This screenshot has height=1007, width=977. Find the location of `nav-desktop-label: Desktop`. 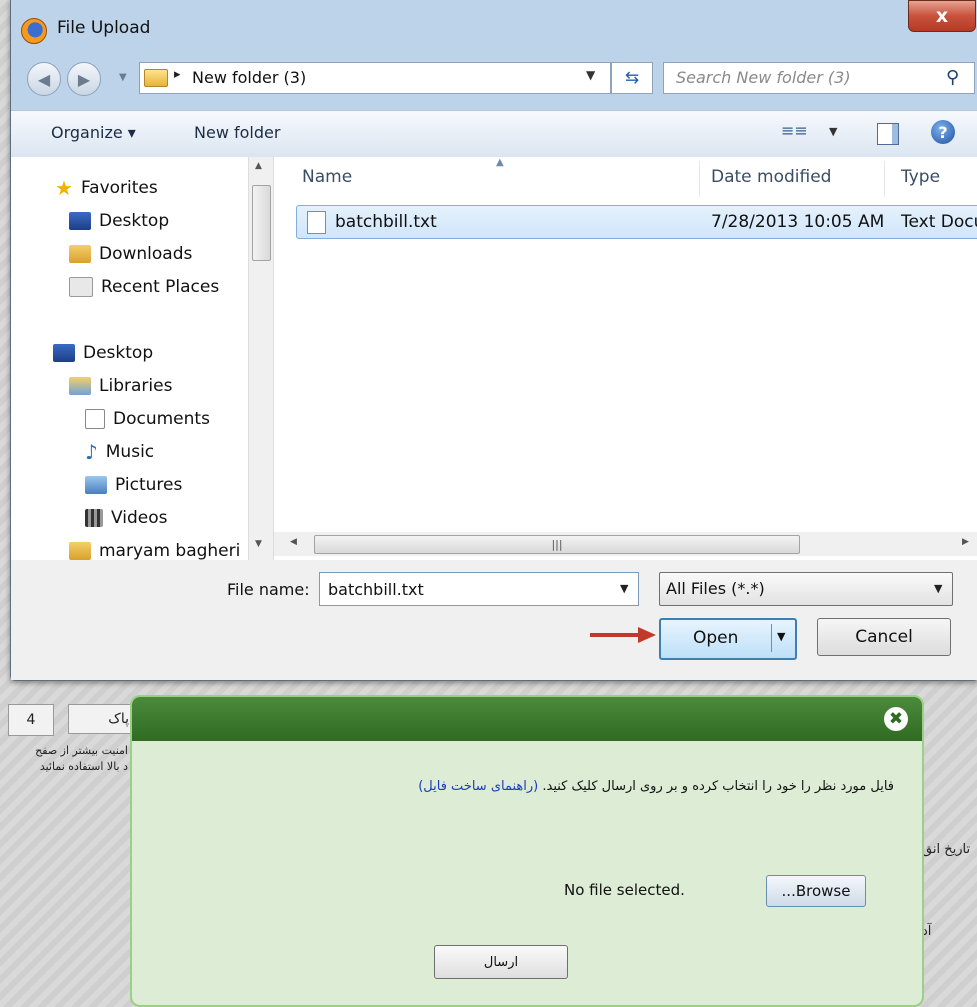

nav-desktop-label: Desktop is located at coordinates (118, 353).